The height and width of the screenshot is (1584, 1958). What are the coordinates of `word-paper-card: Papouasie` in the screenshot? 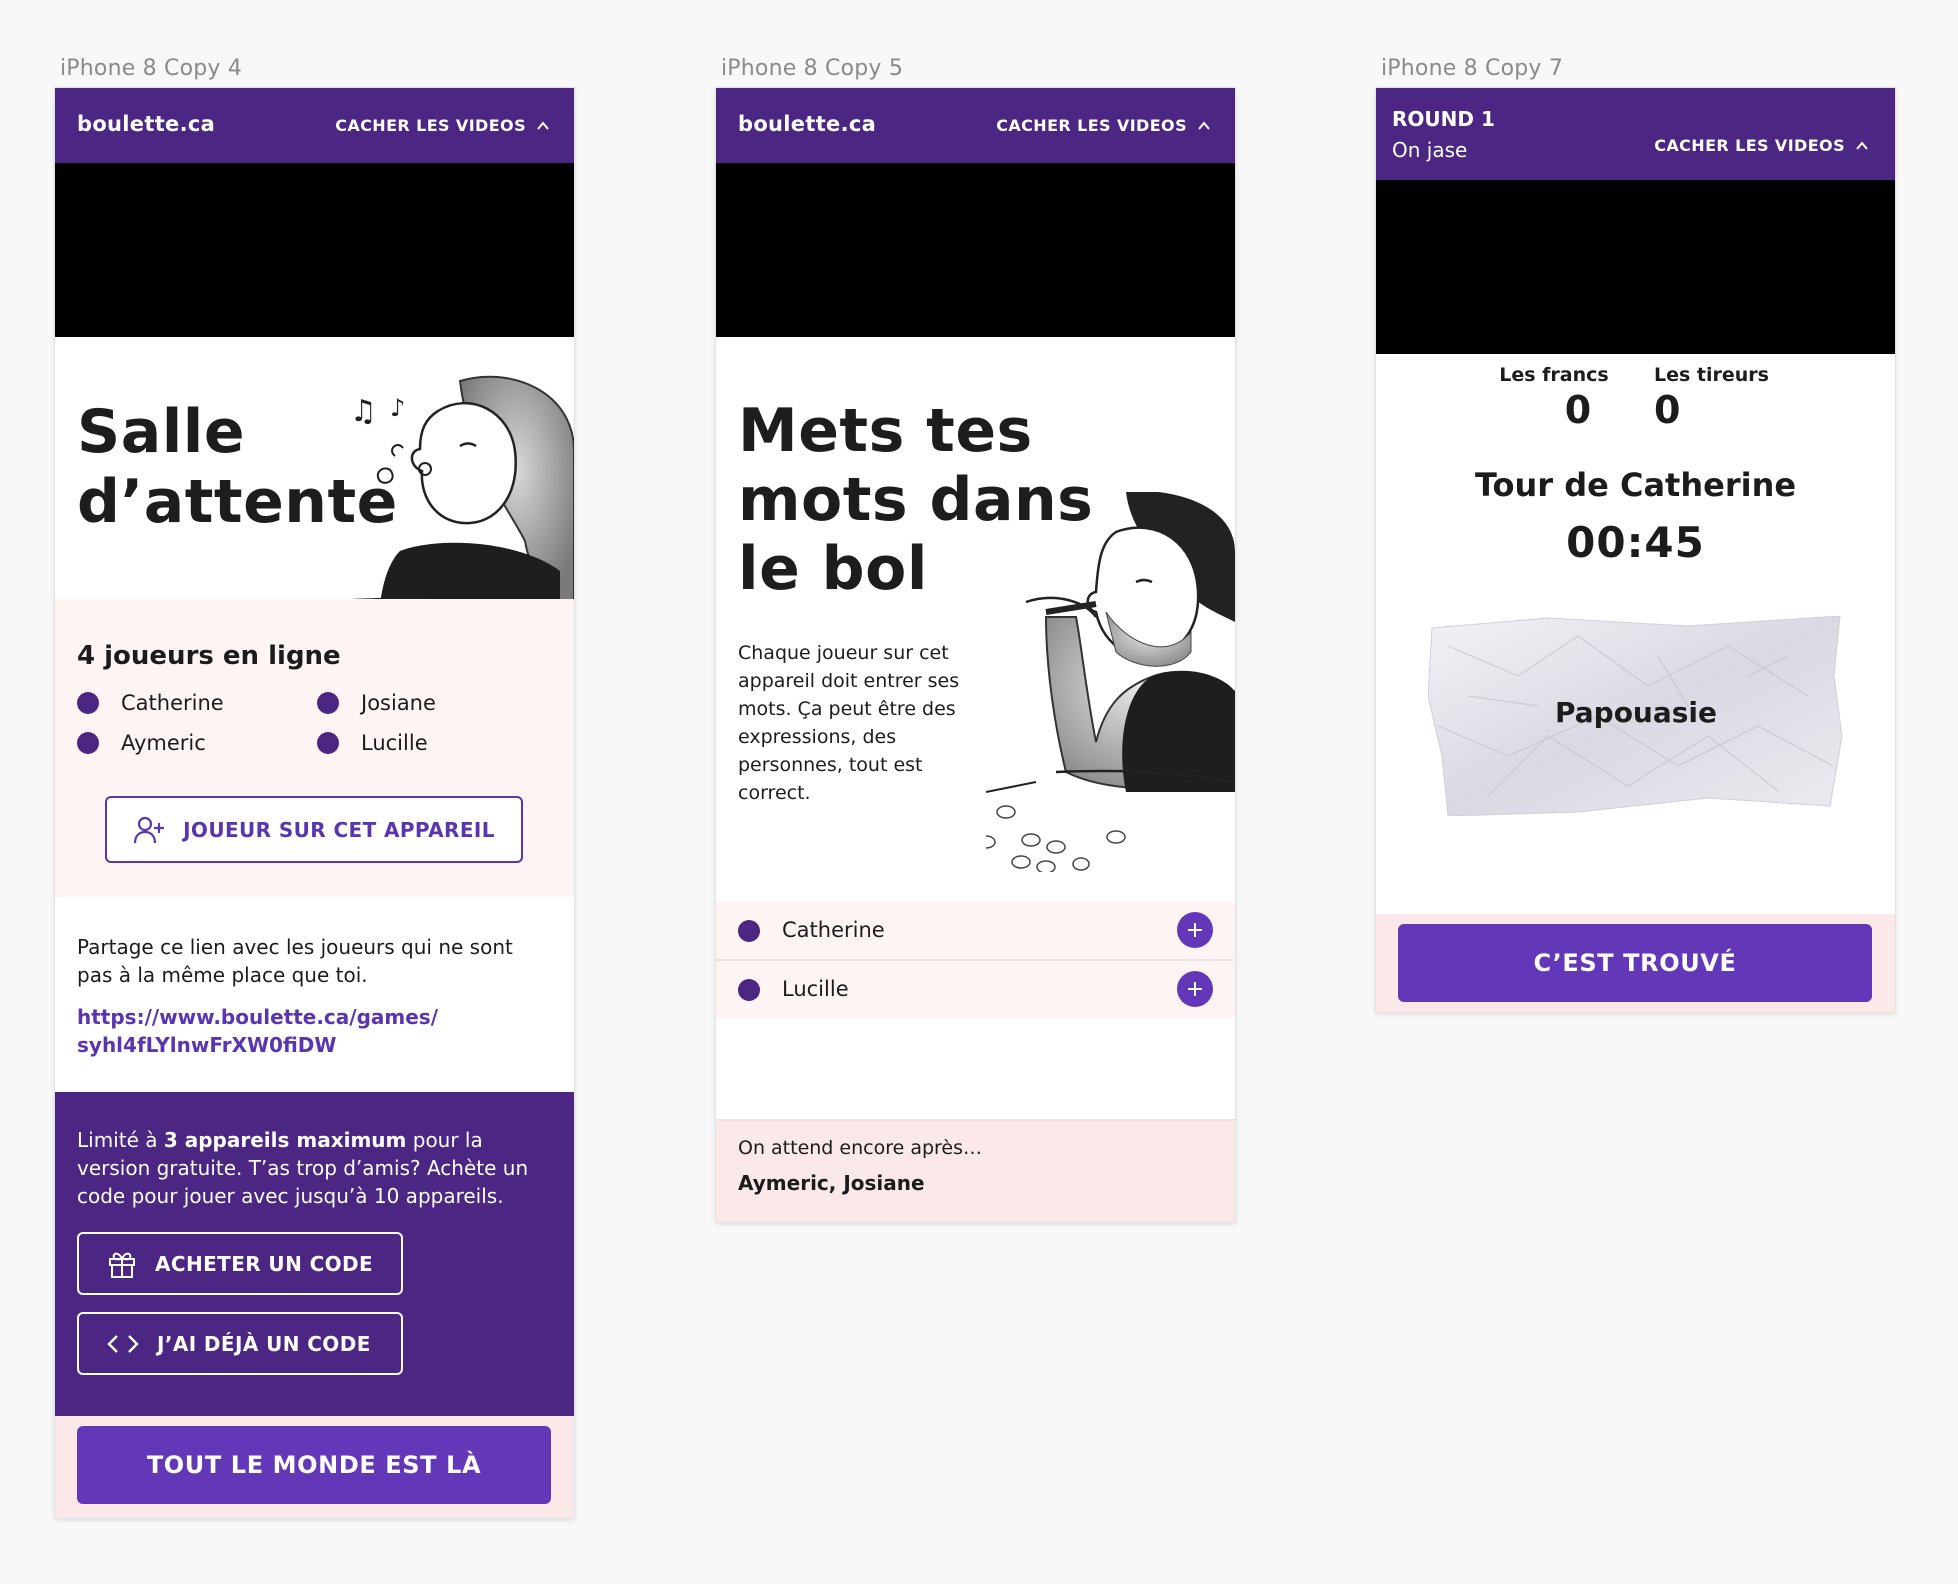 It's located at (1636, 716).